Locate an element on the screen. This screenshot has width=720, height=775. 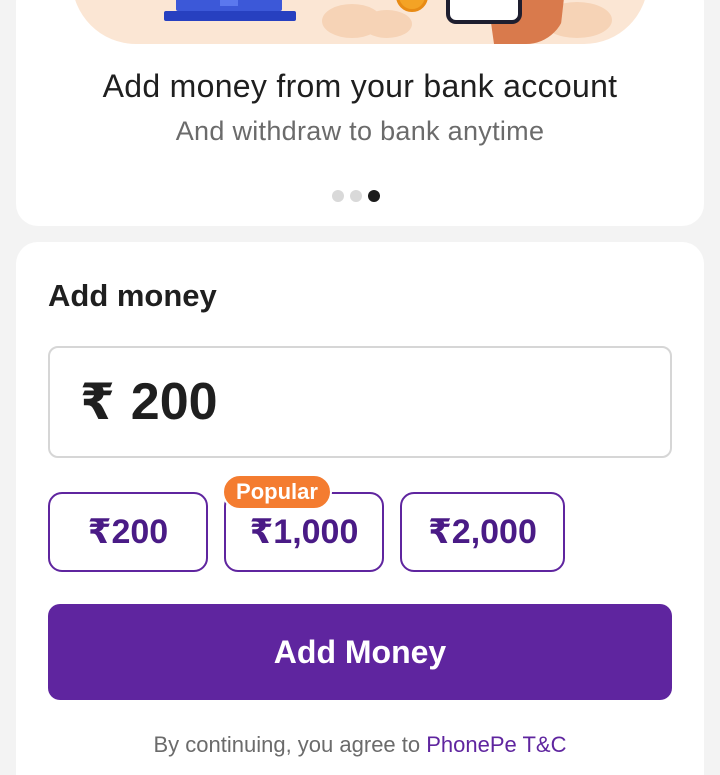
bank-building-icon is located at coordinates (230, 10).